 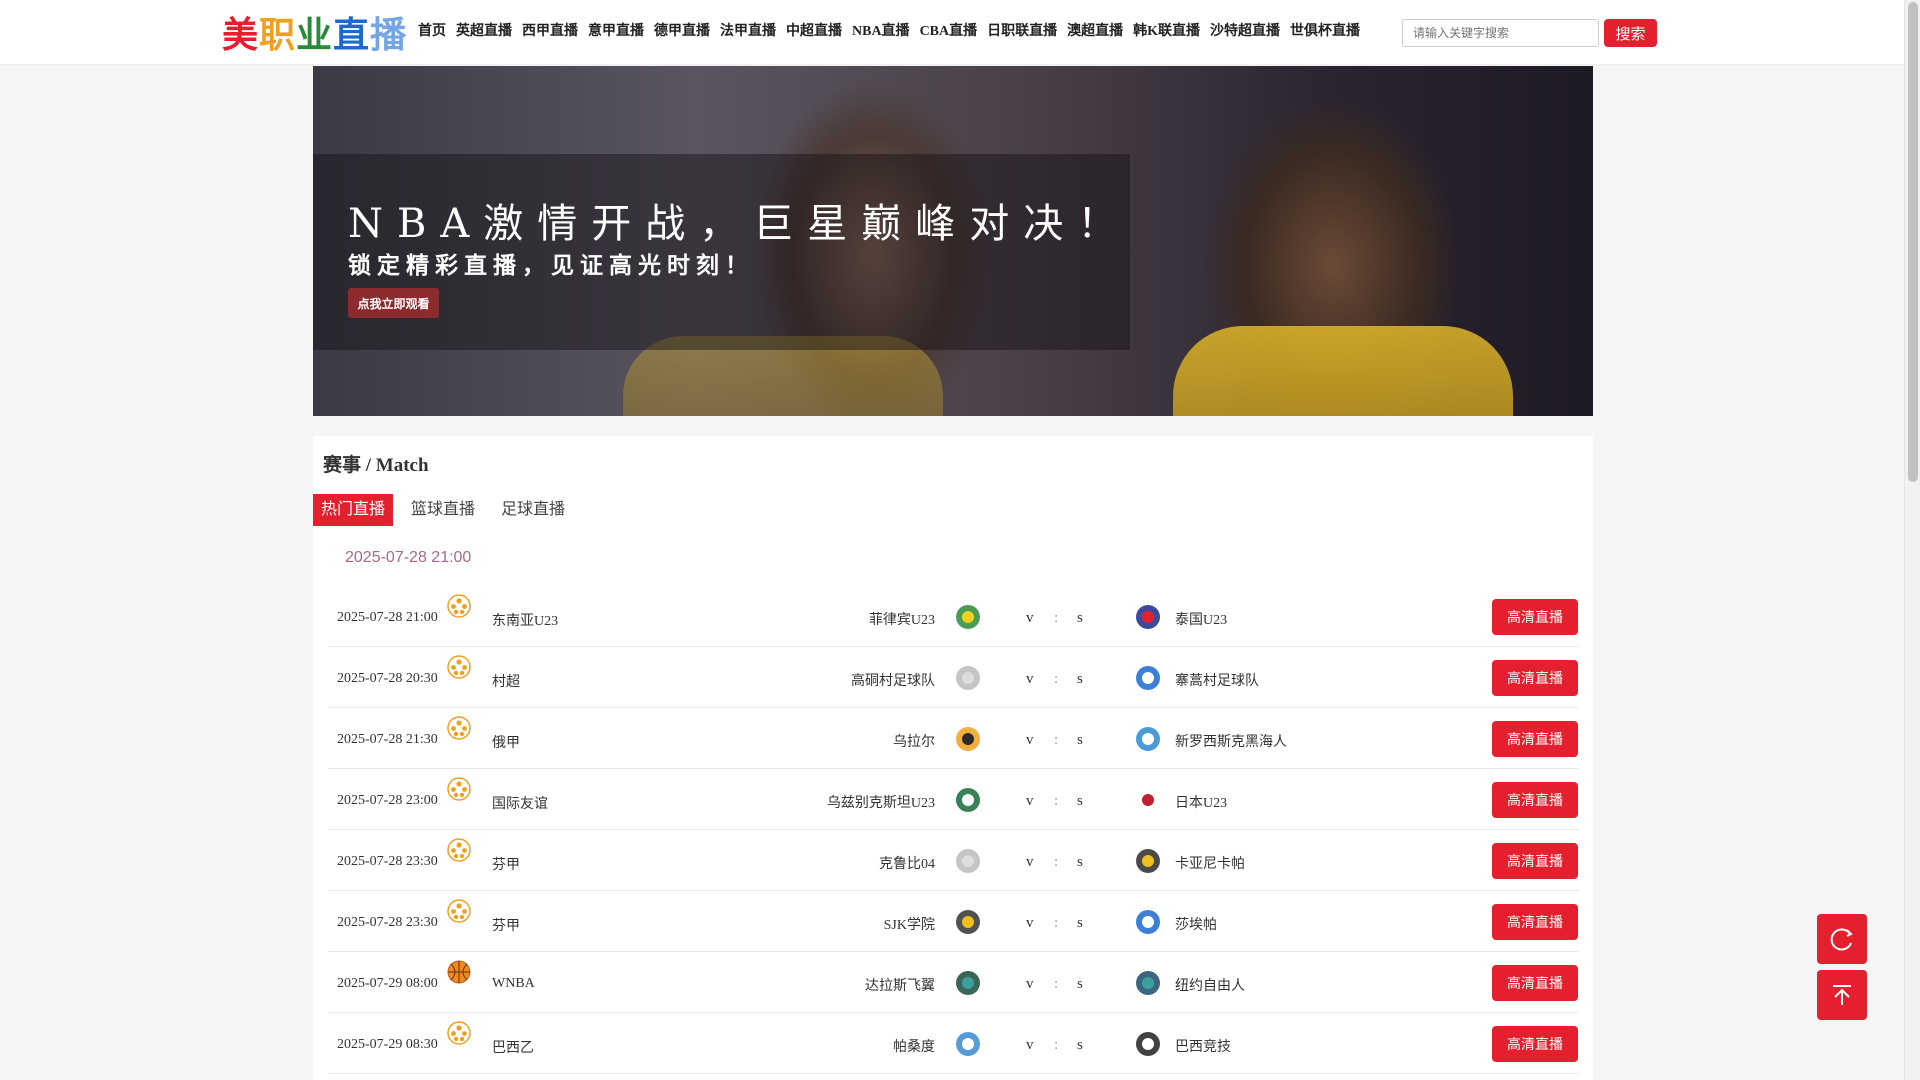 What do you see at coordinates (533, 510) in the screenshot?
I see `tab-2: 足球直播` at bounding box center [533, 510].